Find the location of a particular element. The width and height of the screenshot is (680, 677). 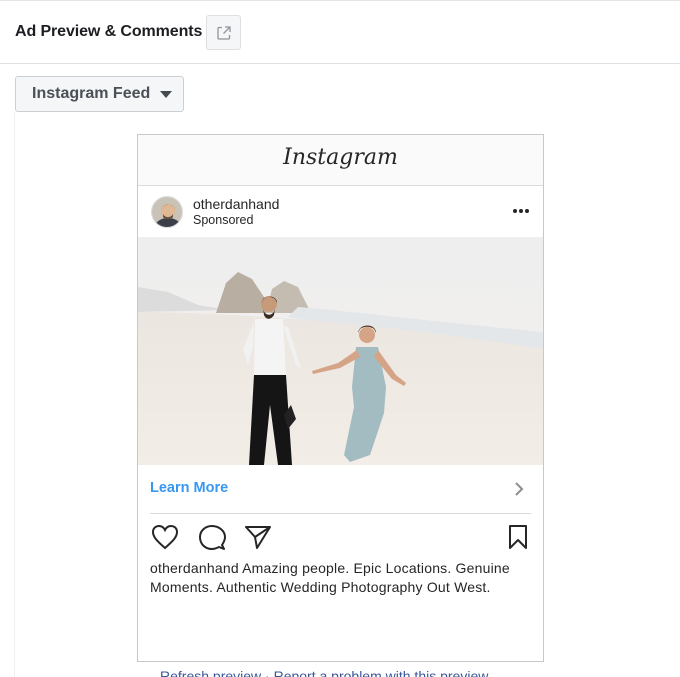

placement-dropdown-label: Instagram Feed is located at coordinates (91, 93).